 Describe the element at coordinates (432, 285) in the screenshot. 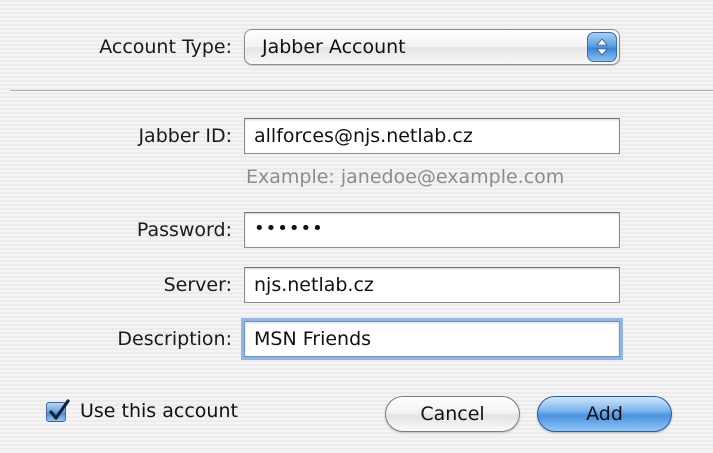

I see `server-field: njs.netlab.cz` at that location.